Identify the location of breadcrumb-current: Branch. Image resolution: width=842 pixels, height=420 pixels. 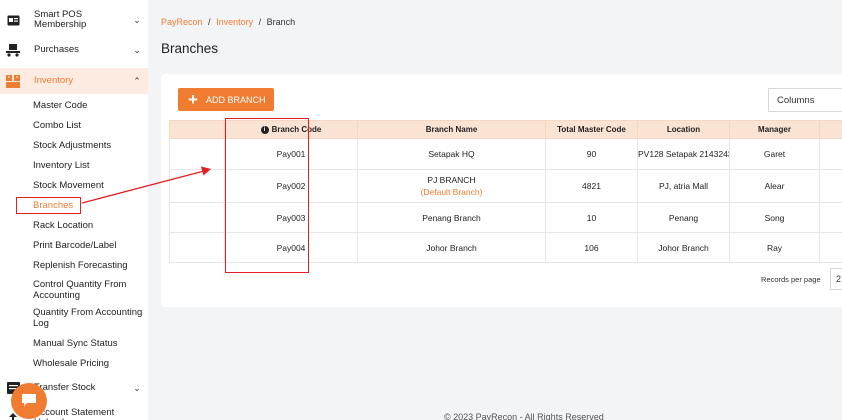
(281, 22).